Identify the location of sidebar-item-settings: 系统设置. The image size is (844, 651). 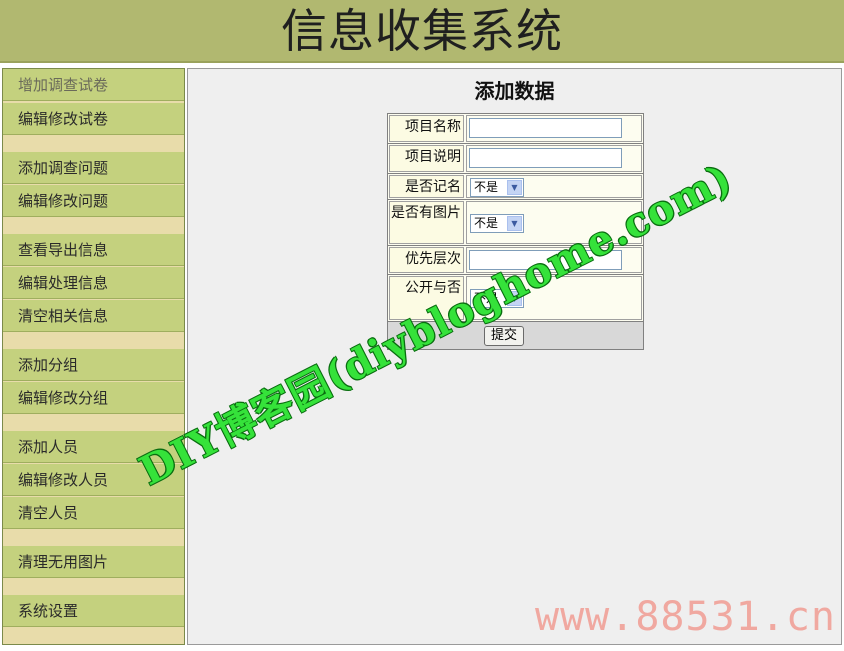
(93, 611).